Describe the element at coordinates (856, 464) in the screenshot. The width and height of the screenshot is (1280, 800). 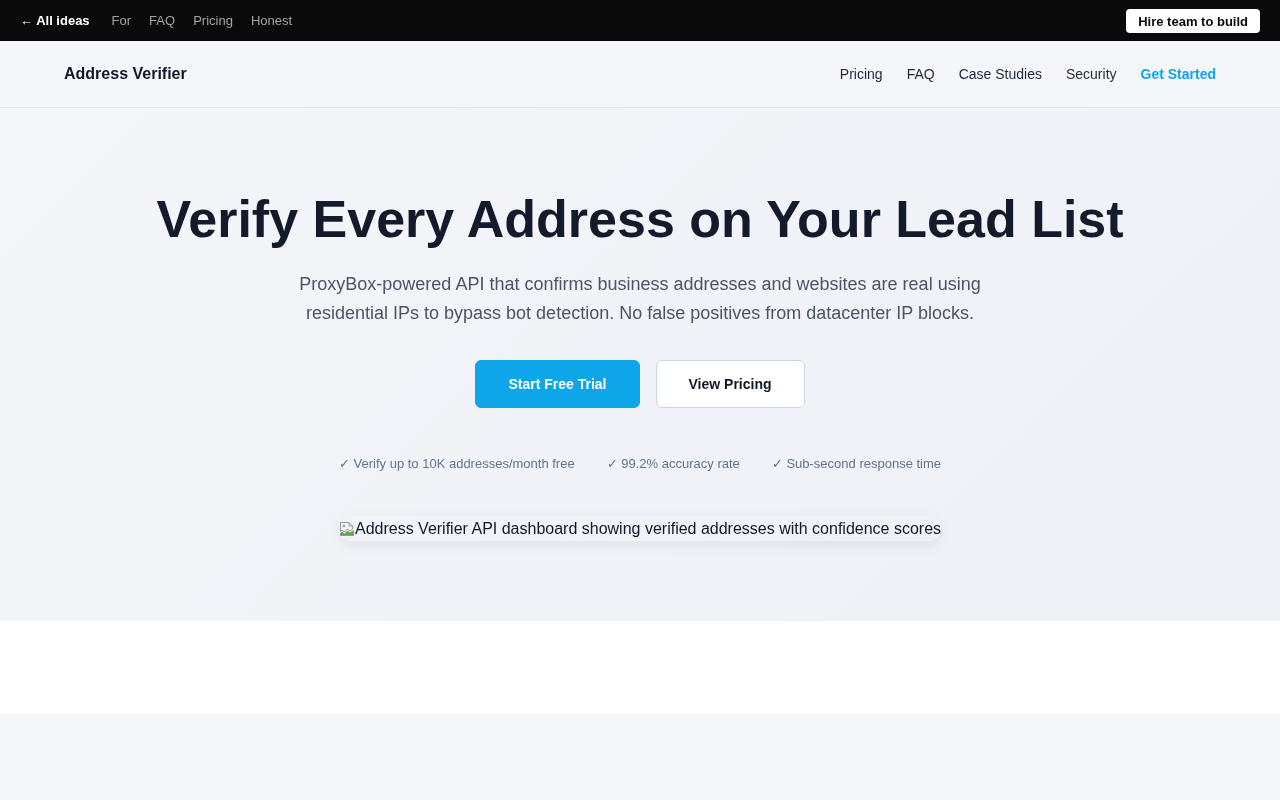
I see `feature-item: ✓ Sub-second response time` at that location.